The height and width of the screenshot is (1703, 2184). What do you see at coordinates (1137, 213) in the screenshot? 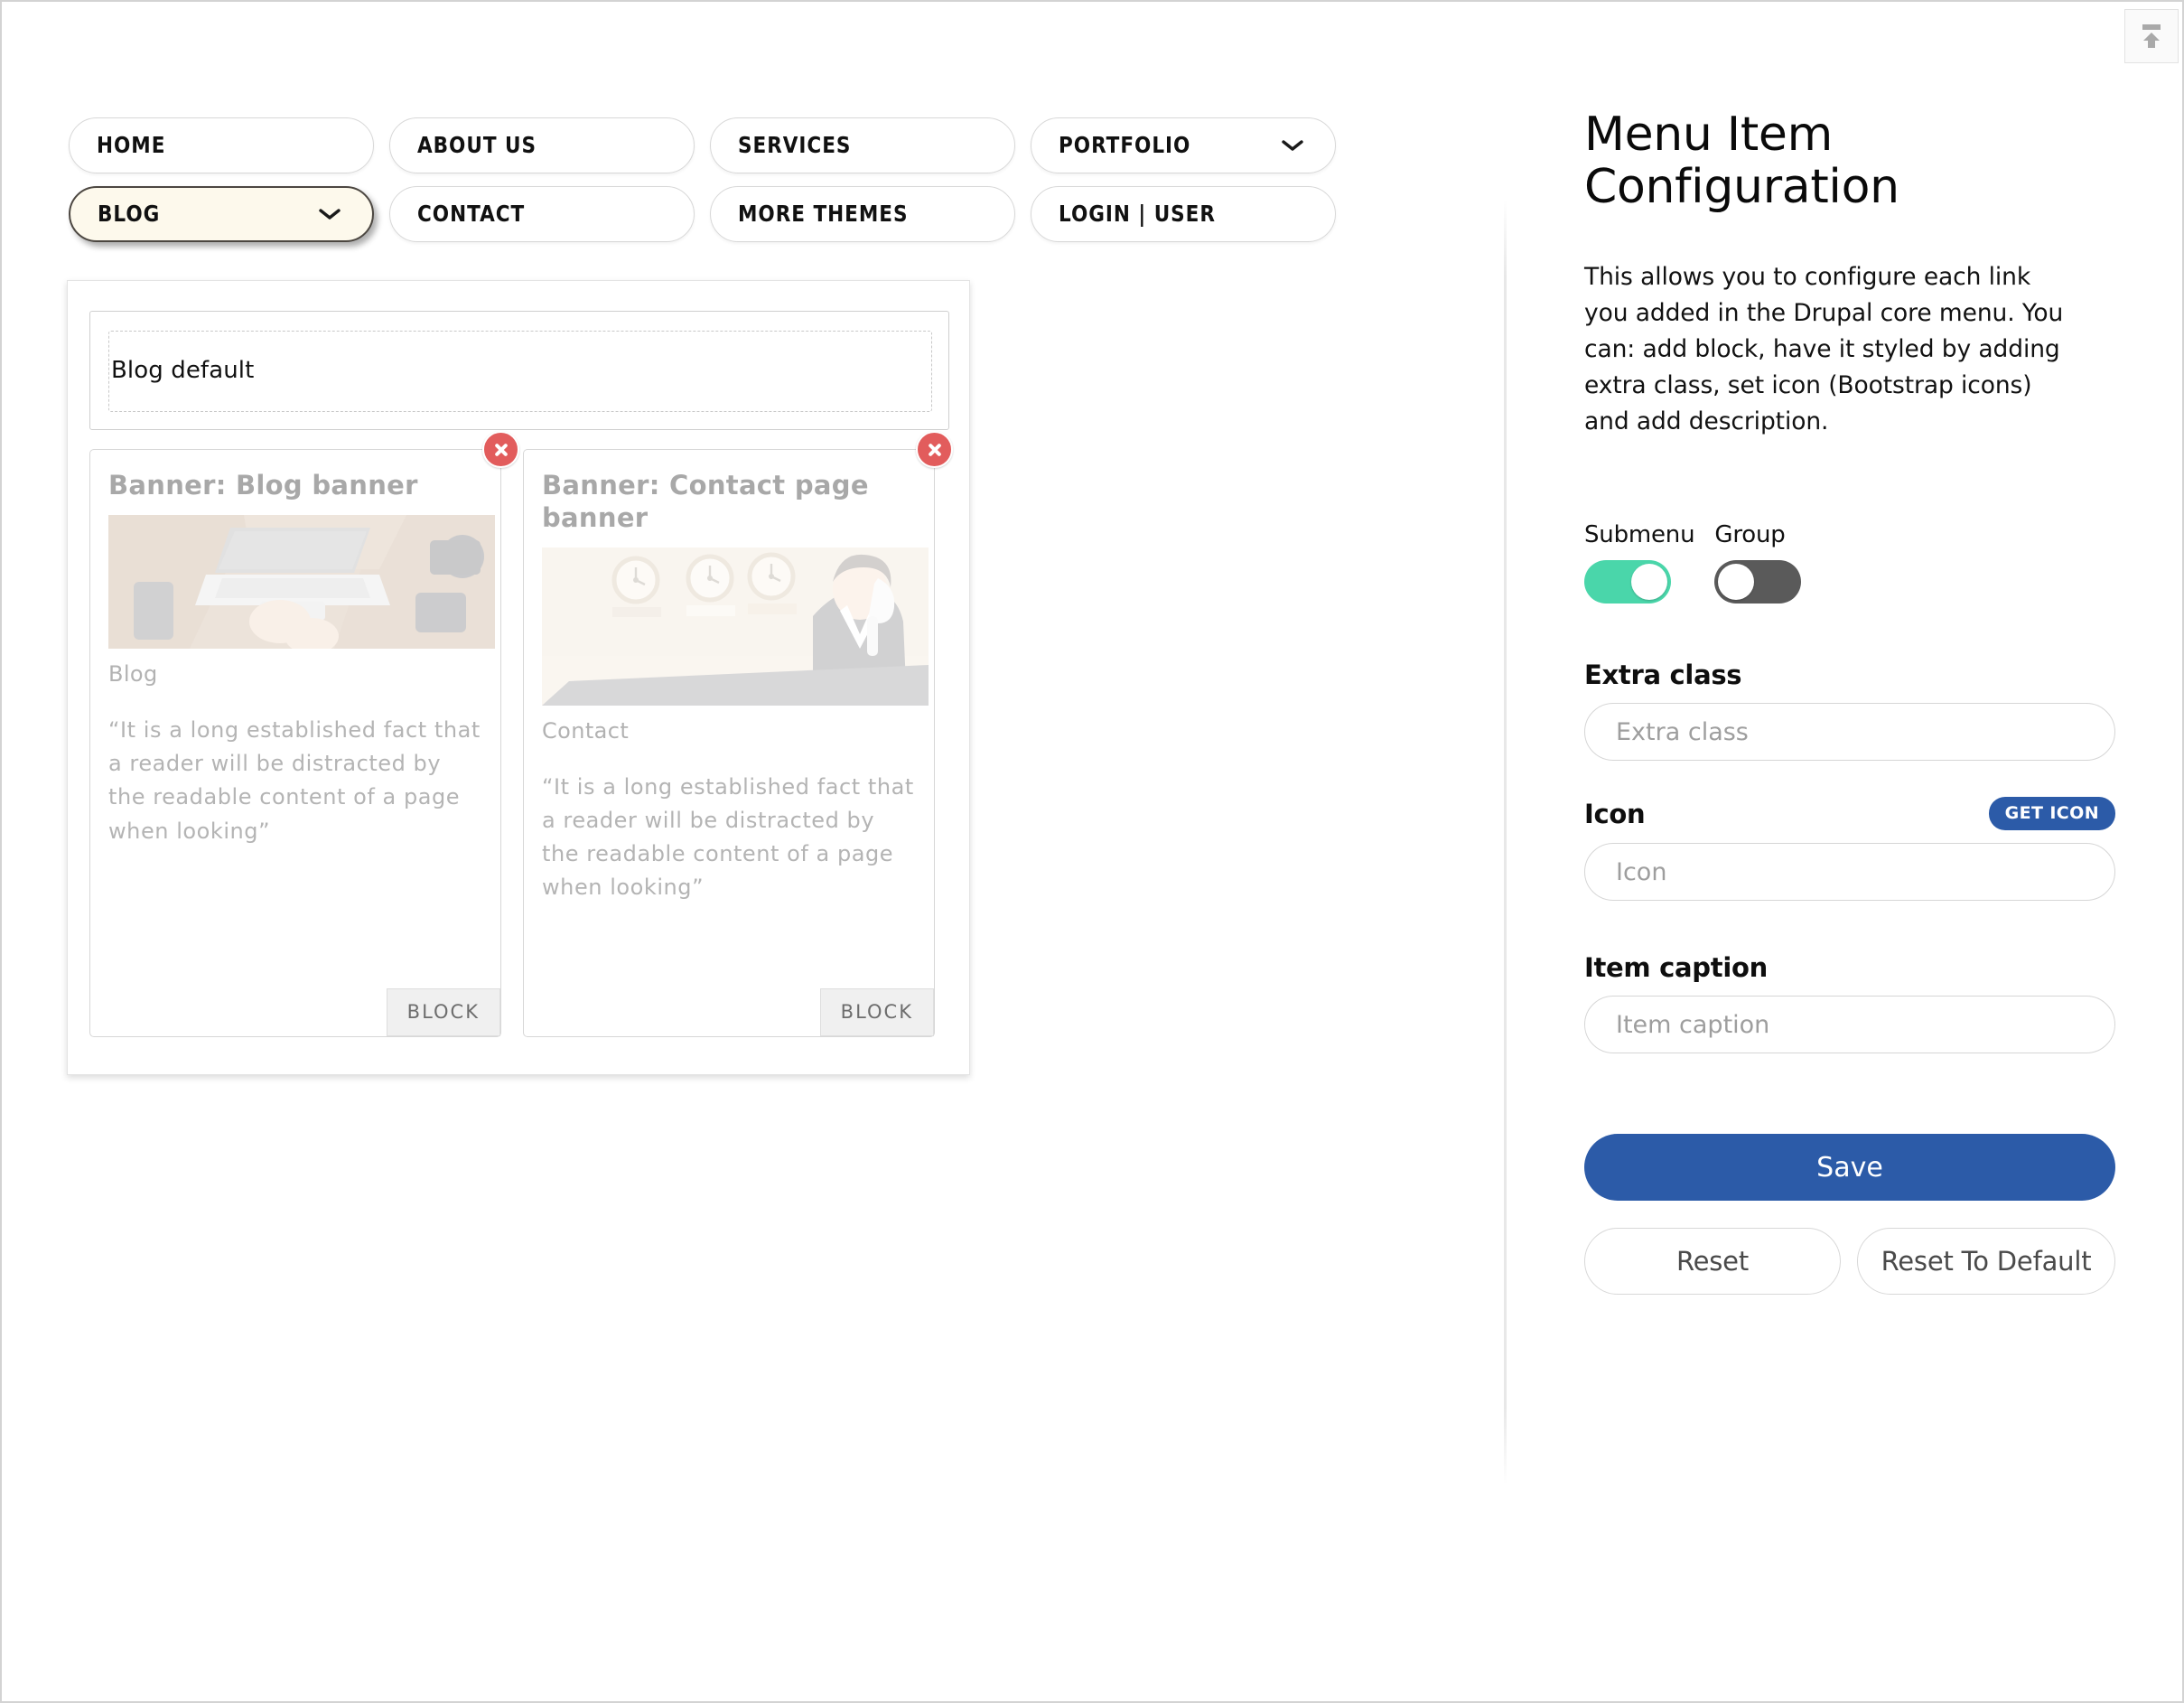
I see `nav-item-label: LOGIN | USER` at bounding box center [1137, 213].